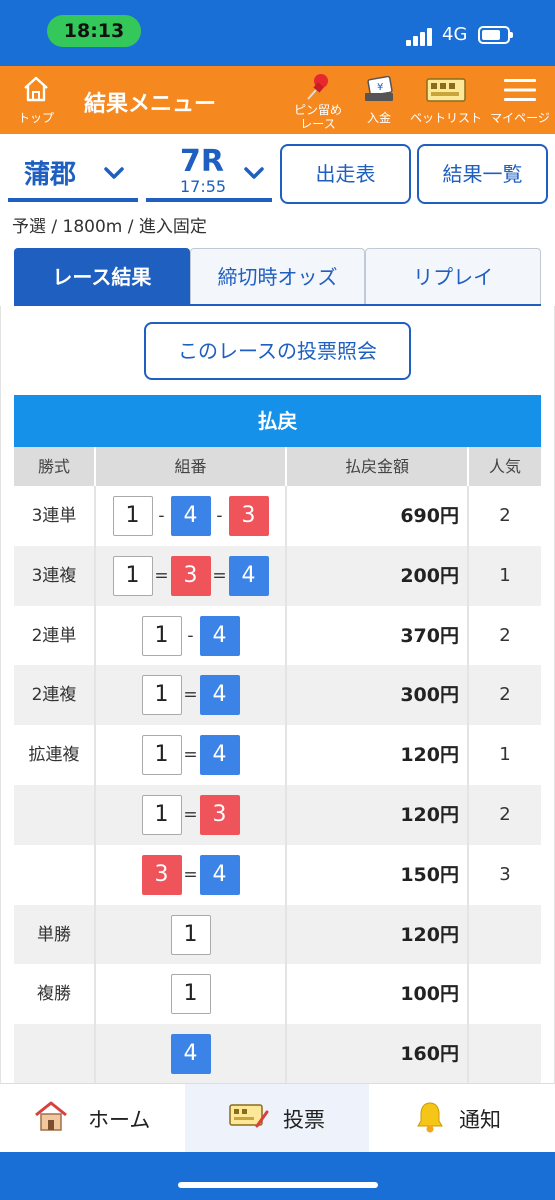 Image resolution: width=555 pixels, height=1200 pixels. I want to click on tab-closing-odds: 締切時オッズ, so click(277, 276).